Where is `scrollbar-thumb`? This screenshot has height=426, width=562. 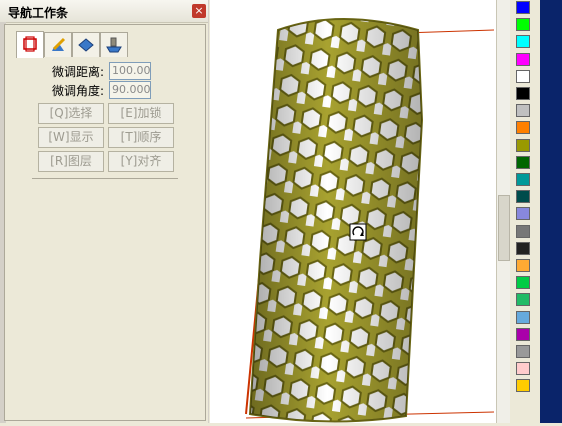 scrollbar-thumb is located at coordinates (504, 228).